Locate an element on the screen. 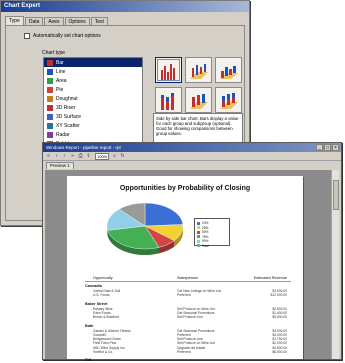 Image resolution: width=345 pixels, height=363 pixels. next-page-icon: › is located at coordinates (64, 156).